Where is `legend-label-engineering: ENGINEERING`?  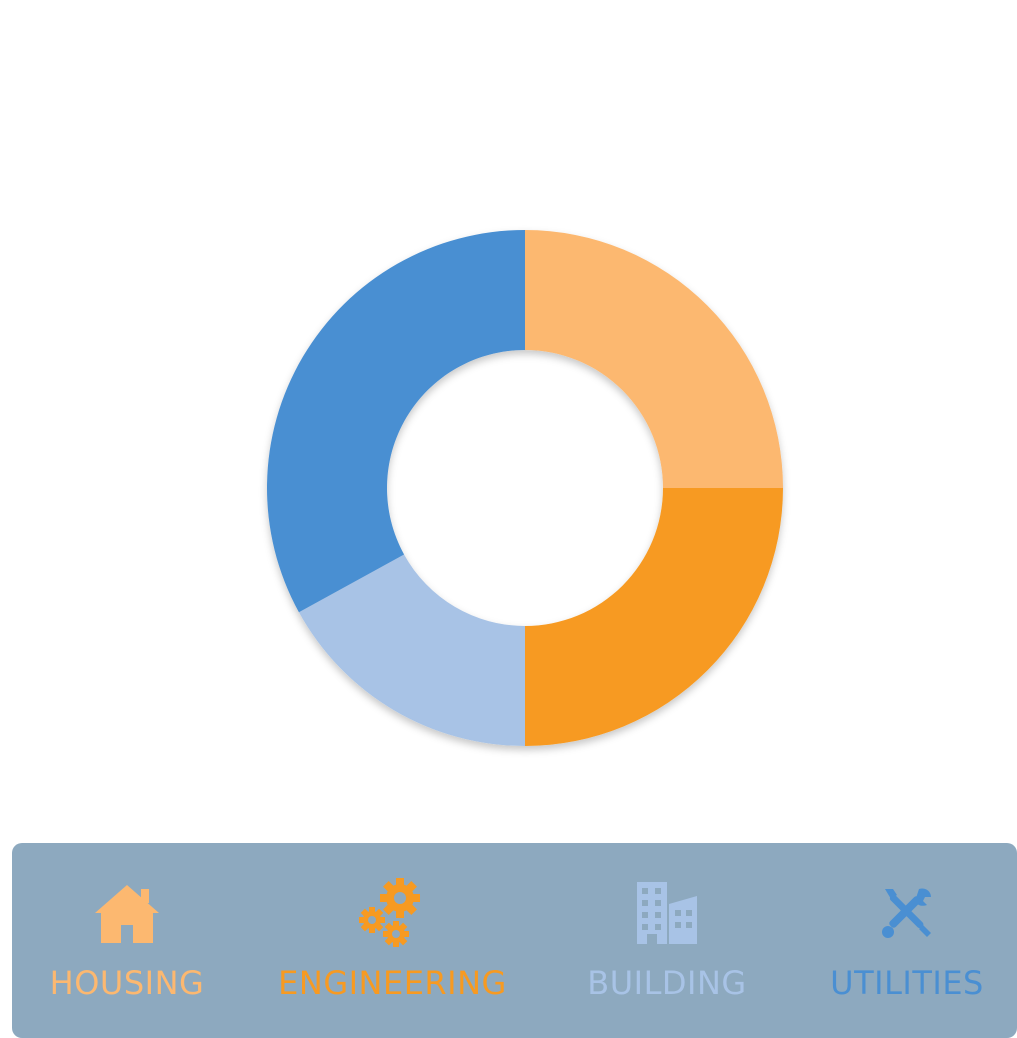 legend-label-engineering: ENGINEERING is located at coordinates (392, 983).